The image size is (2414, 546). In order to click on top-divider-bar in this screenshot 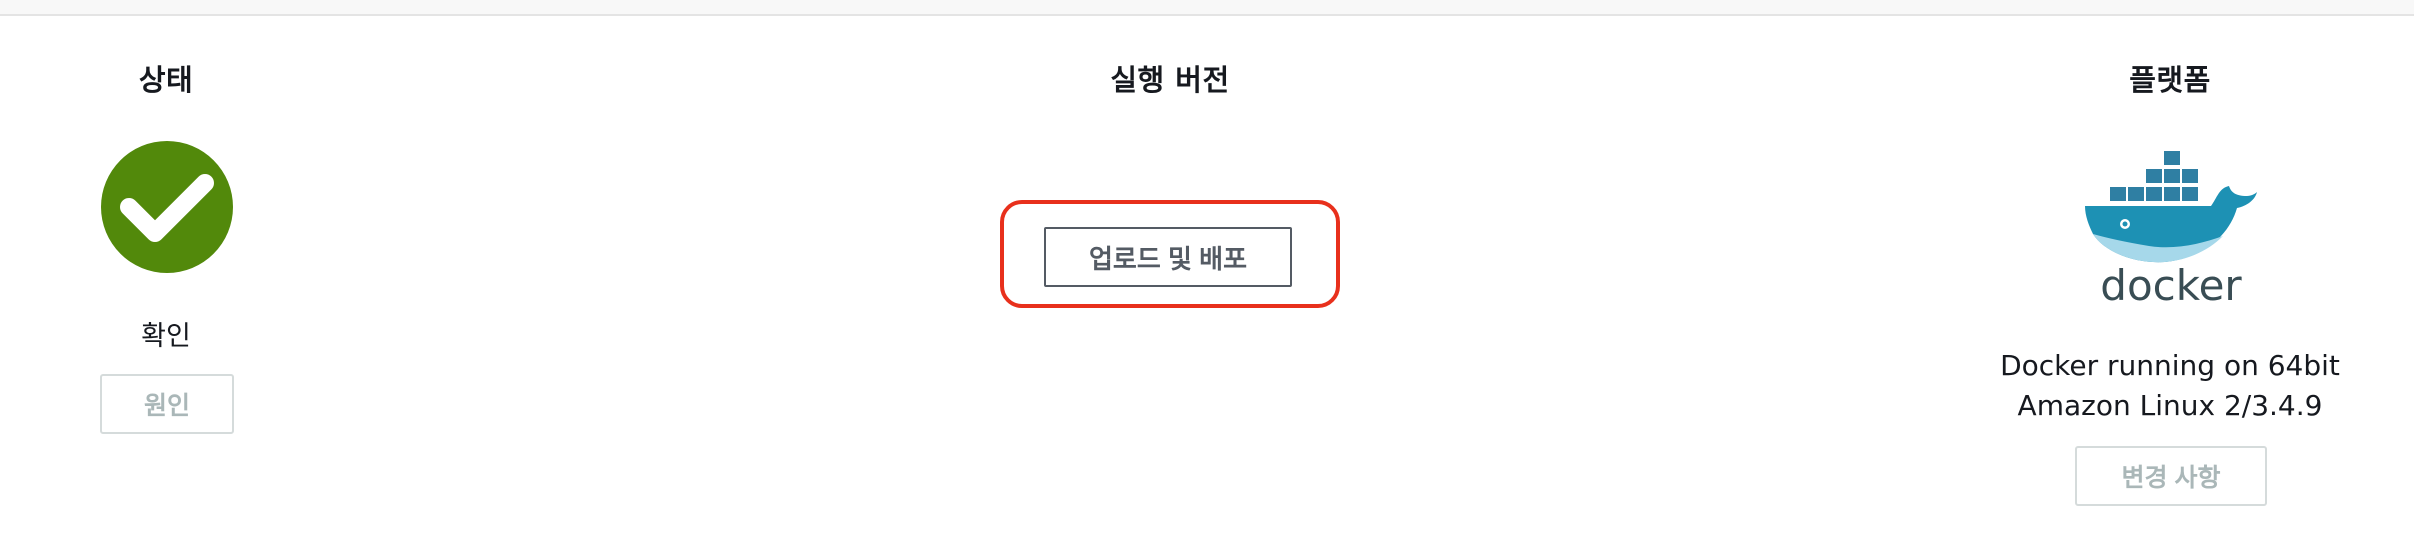, I will do `click(1207, 8)`.